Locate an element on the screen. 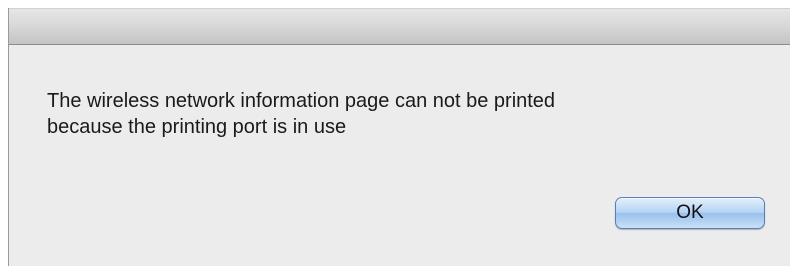 This screenshot has width=790, height=266. dialog-message-line-2: because the printing port is in use is located at coordinates (197, 127).